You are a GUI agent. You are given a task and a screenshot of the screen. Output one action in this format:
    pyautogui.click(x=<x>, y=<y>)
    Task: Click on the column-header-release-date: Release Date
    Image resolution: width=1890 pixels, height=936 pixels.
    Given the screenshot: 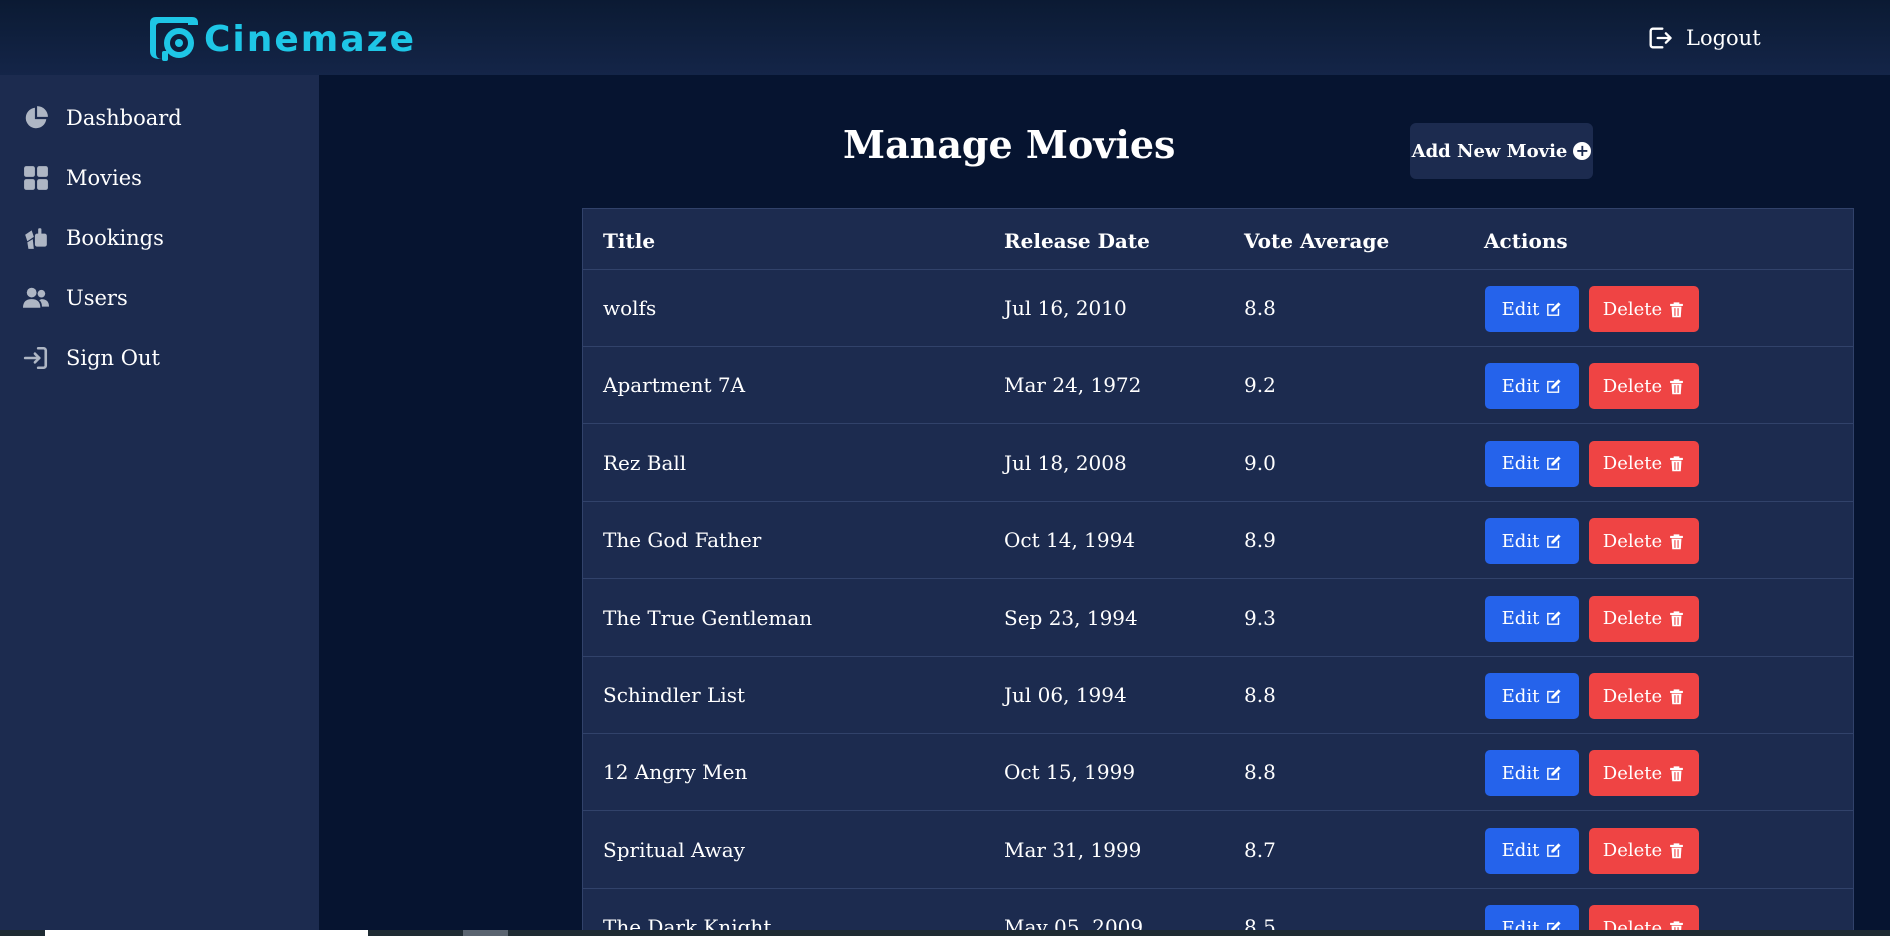 What is the action you would take?
    pyautogui.click(x=1077, y=241)
    